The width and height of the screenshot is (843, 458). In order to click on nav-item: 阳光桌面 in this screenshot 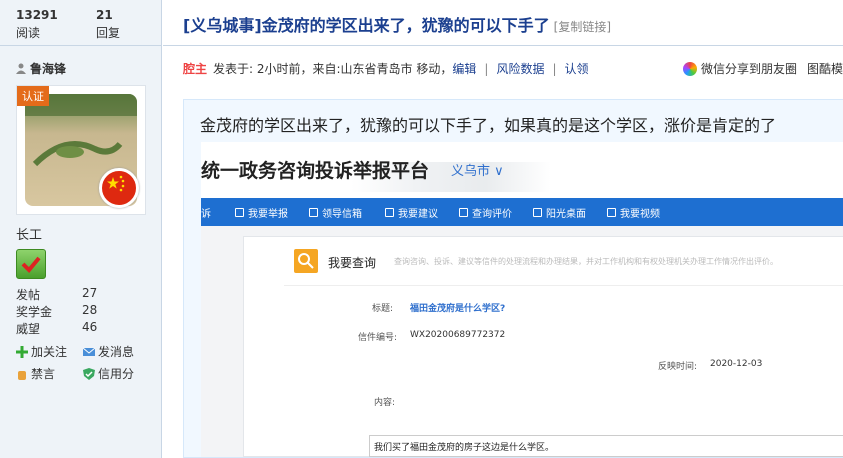, I will do `click(559, 212)`.